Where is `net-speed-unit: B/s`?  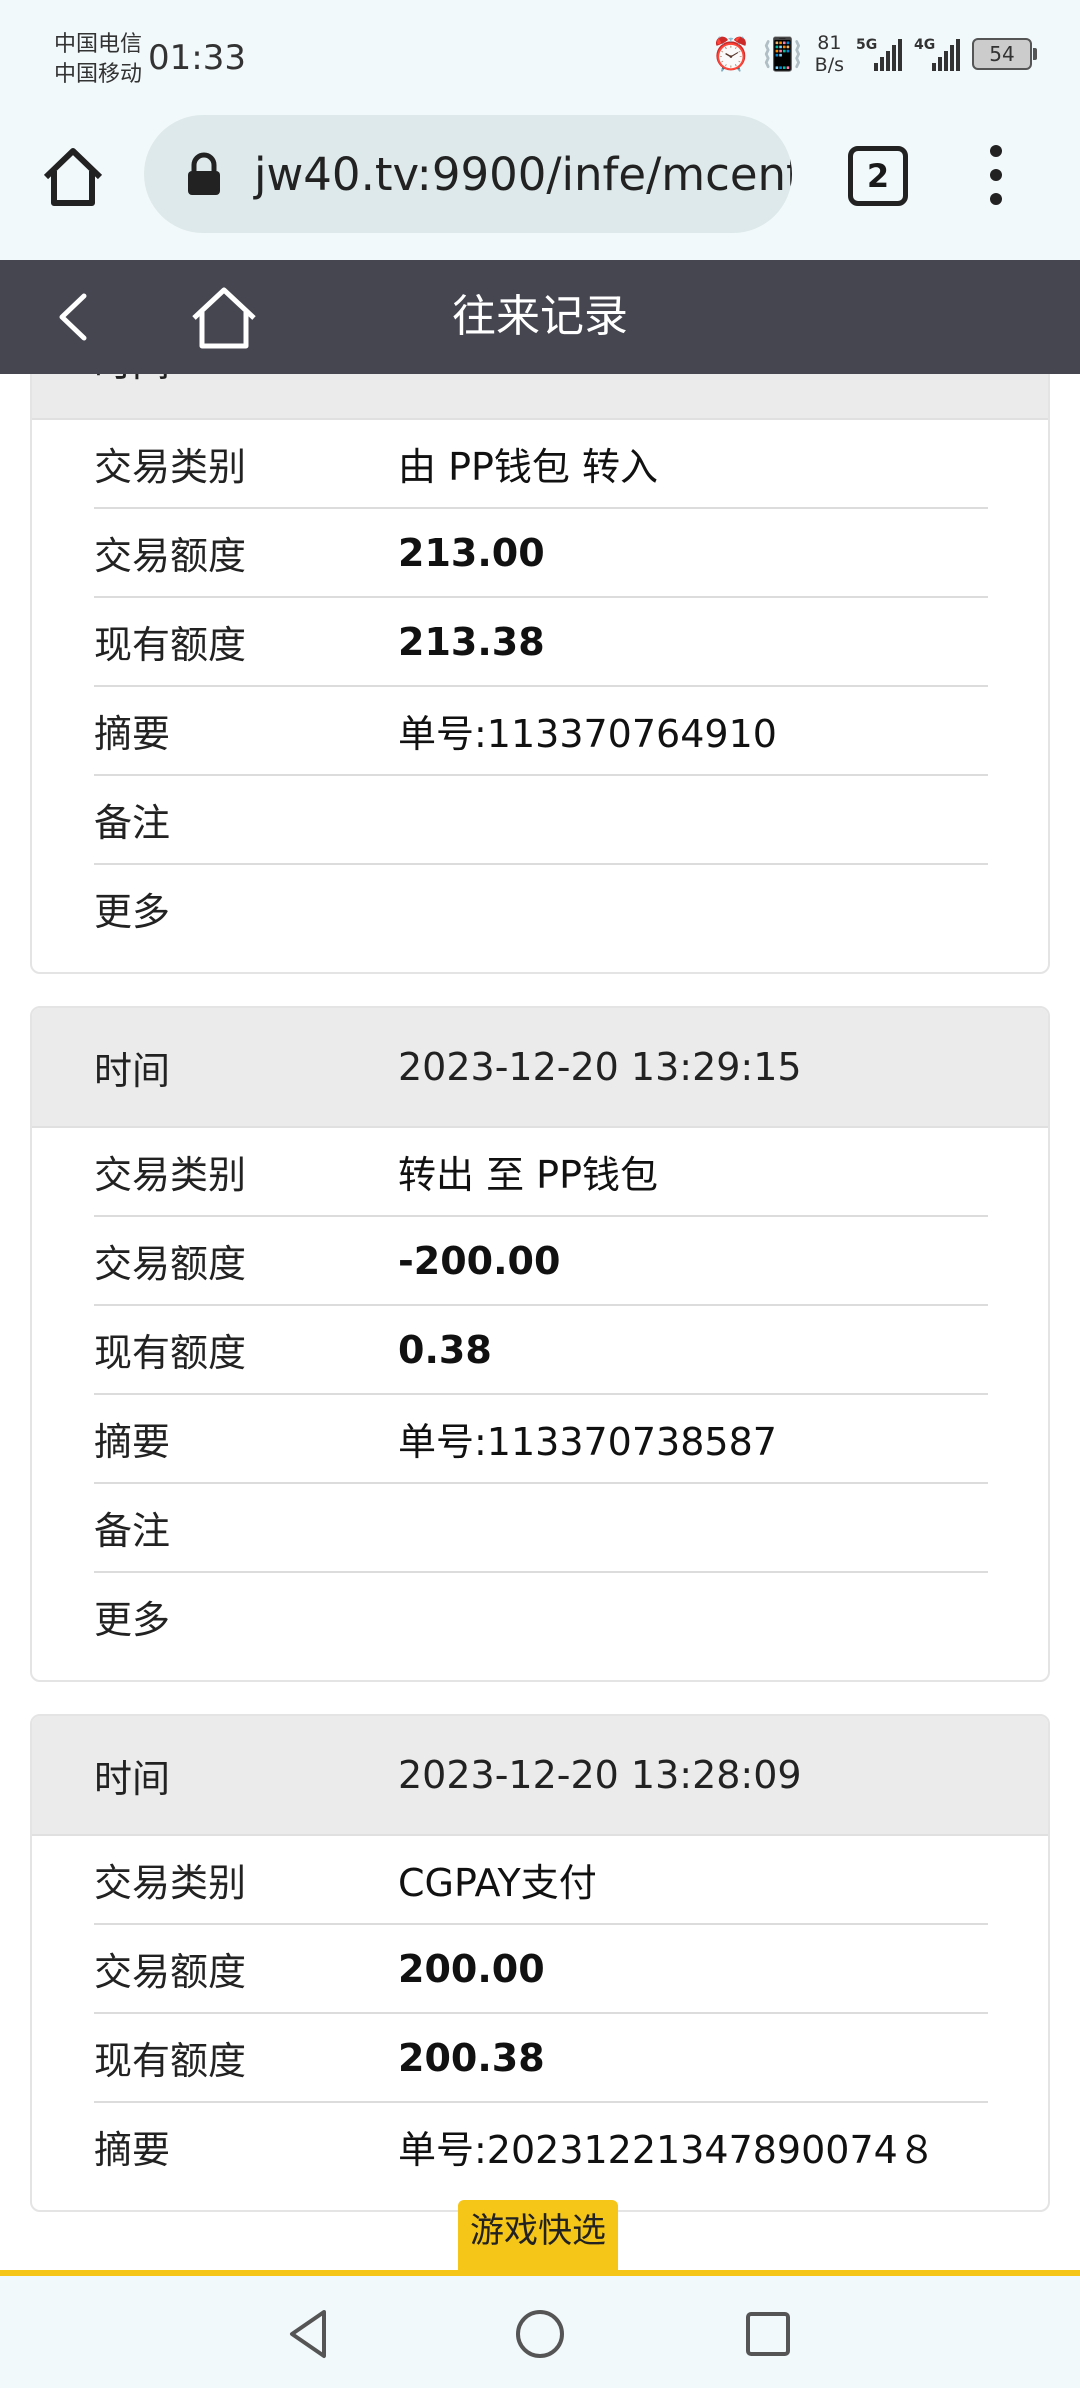 net-speed-unit: B/s is located at coordinates (829, 65).